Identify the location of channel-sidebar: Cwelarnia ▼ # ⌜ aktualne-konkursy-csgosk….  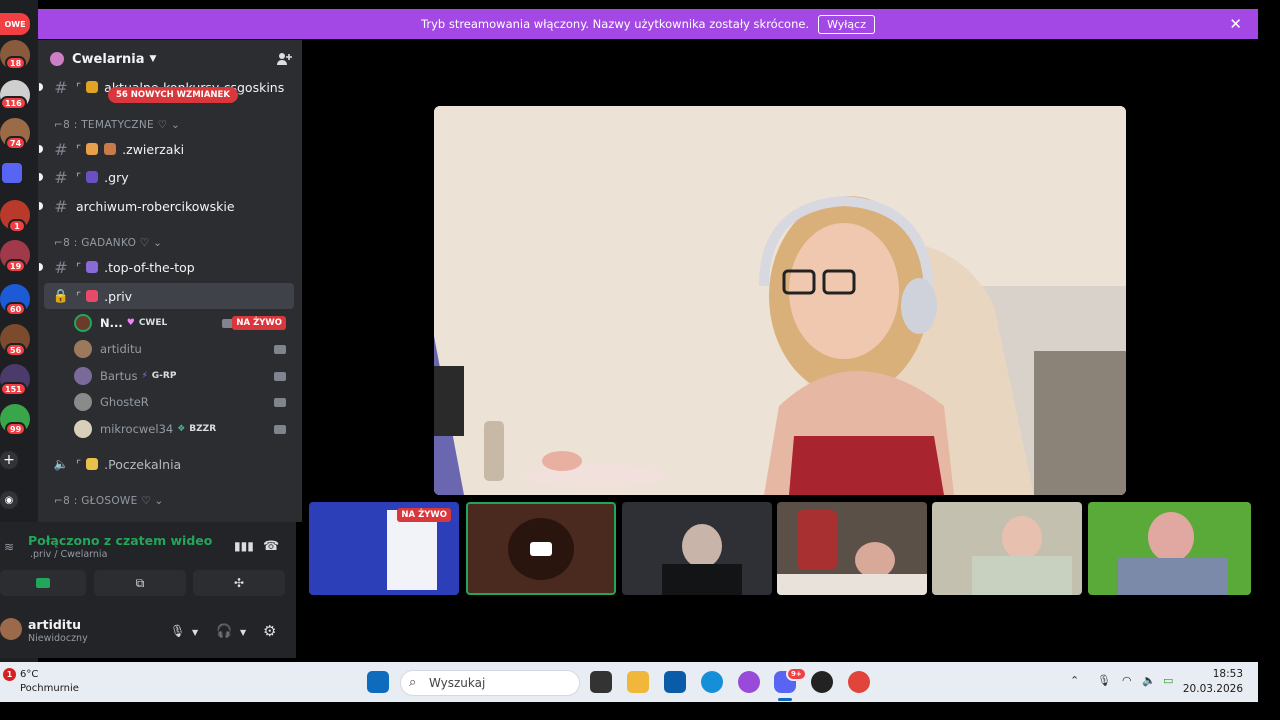
(170, 281).